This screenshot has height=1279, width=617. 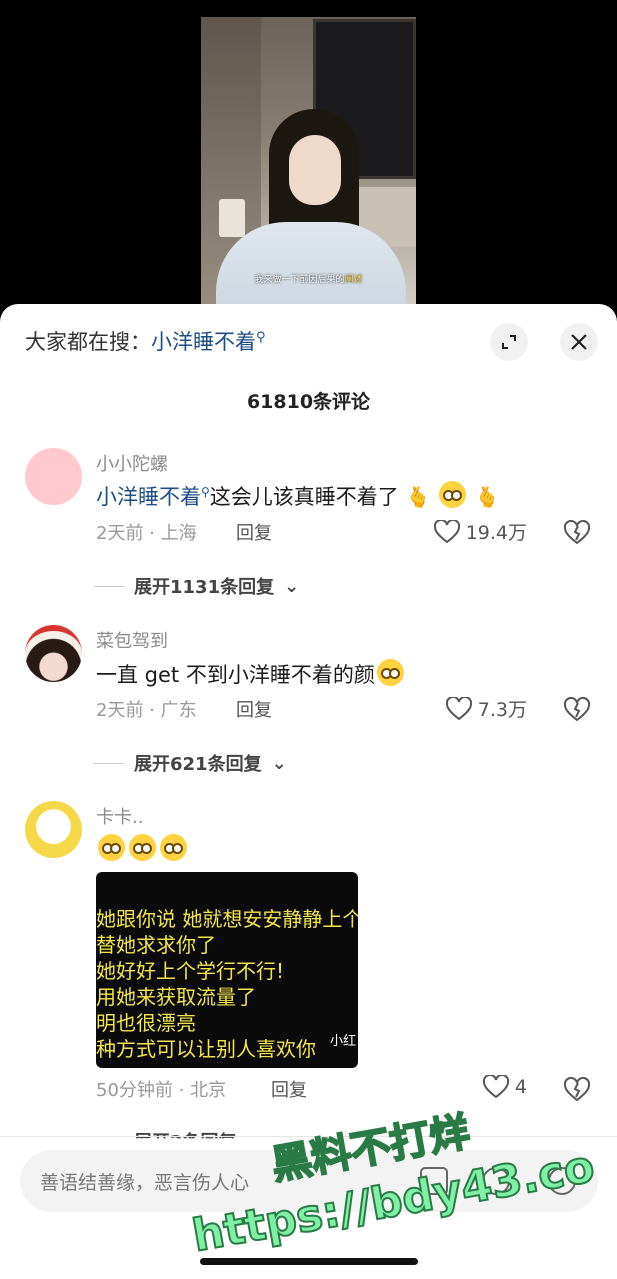 What do you see at coordinates (496, 533) in the screenshot?
I see `like-count: 19.4万` at bounding box center [496, 533].